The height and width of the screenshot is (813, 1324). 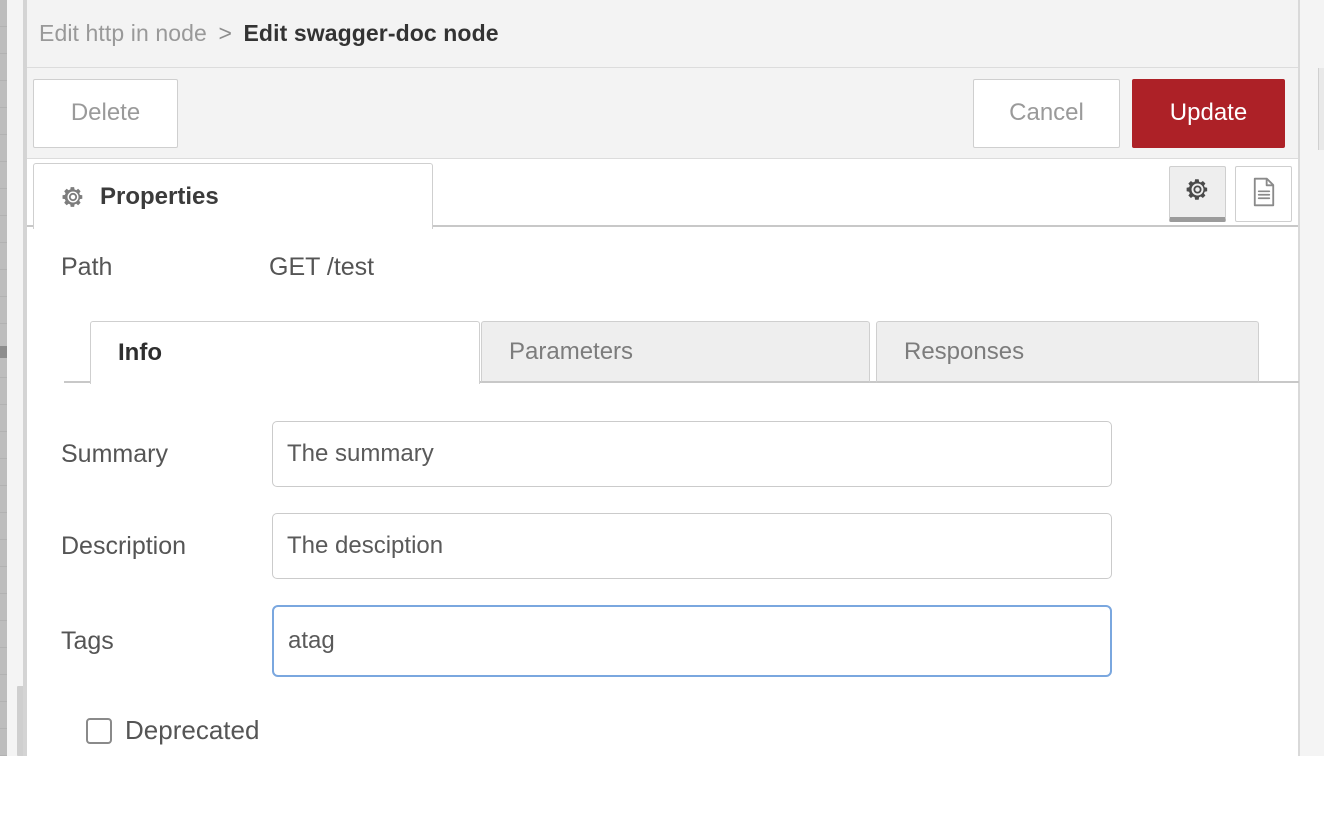 I want to click on tags-input, so click(x=692, y=641).